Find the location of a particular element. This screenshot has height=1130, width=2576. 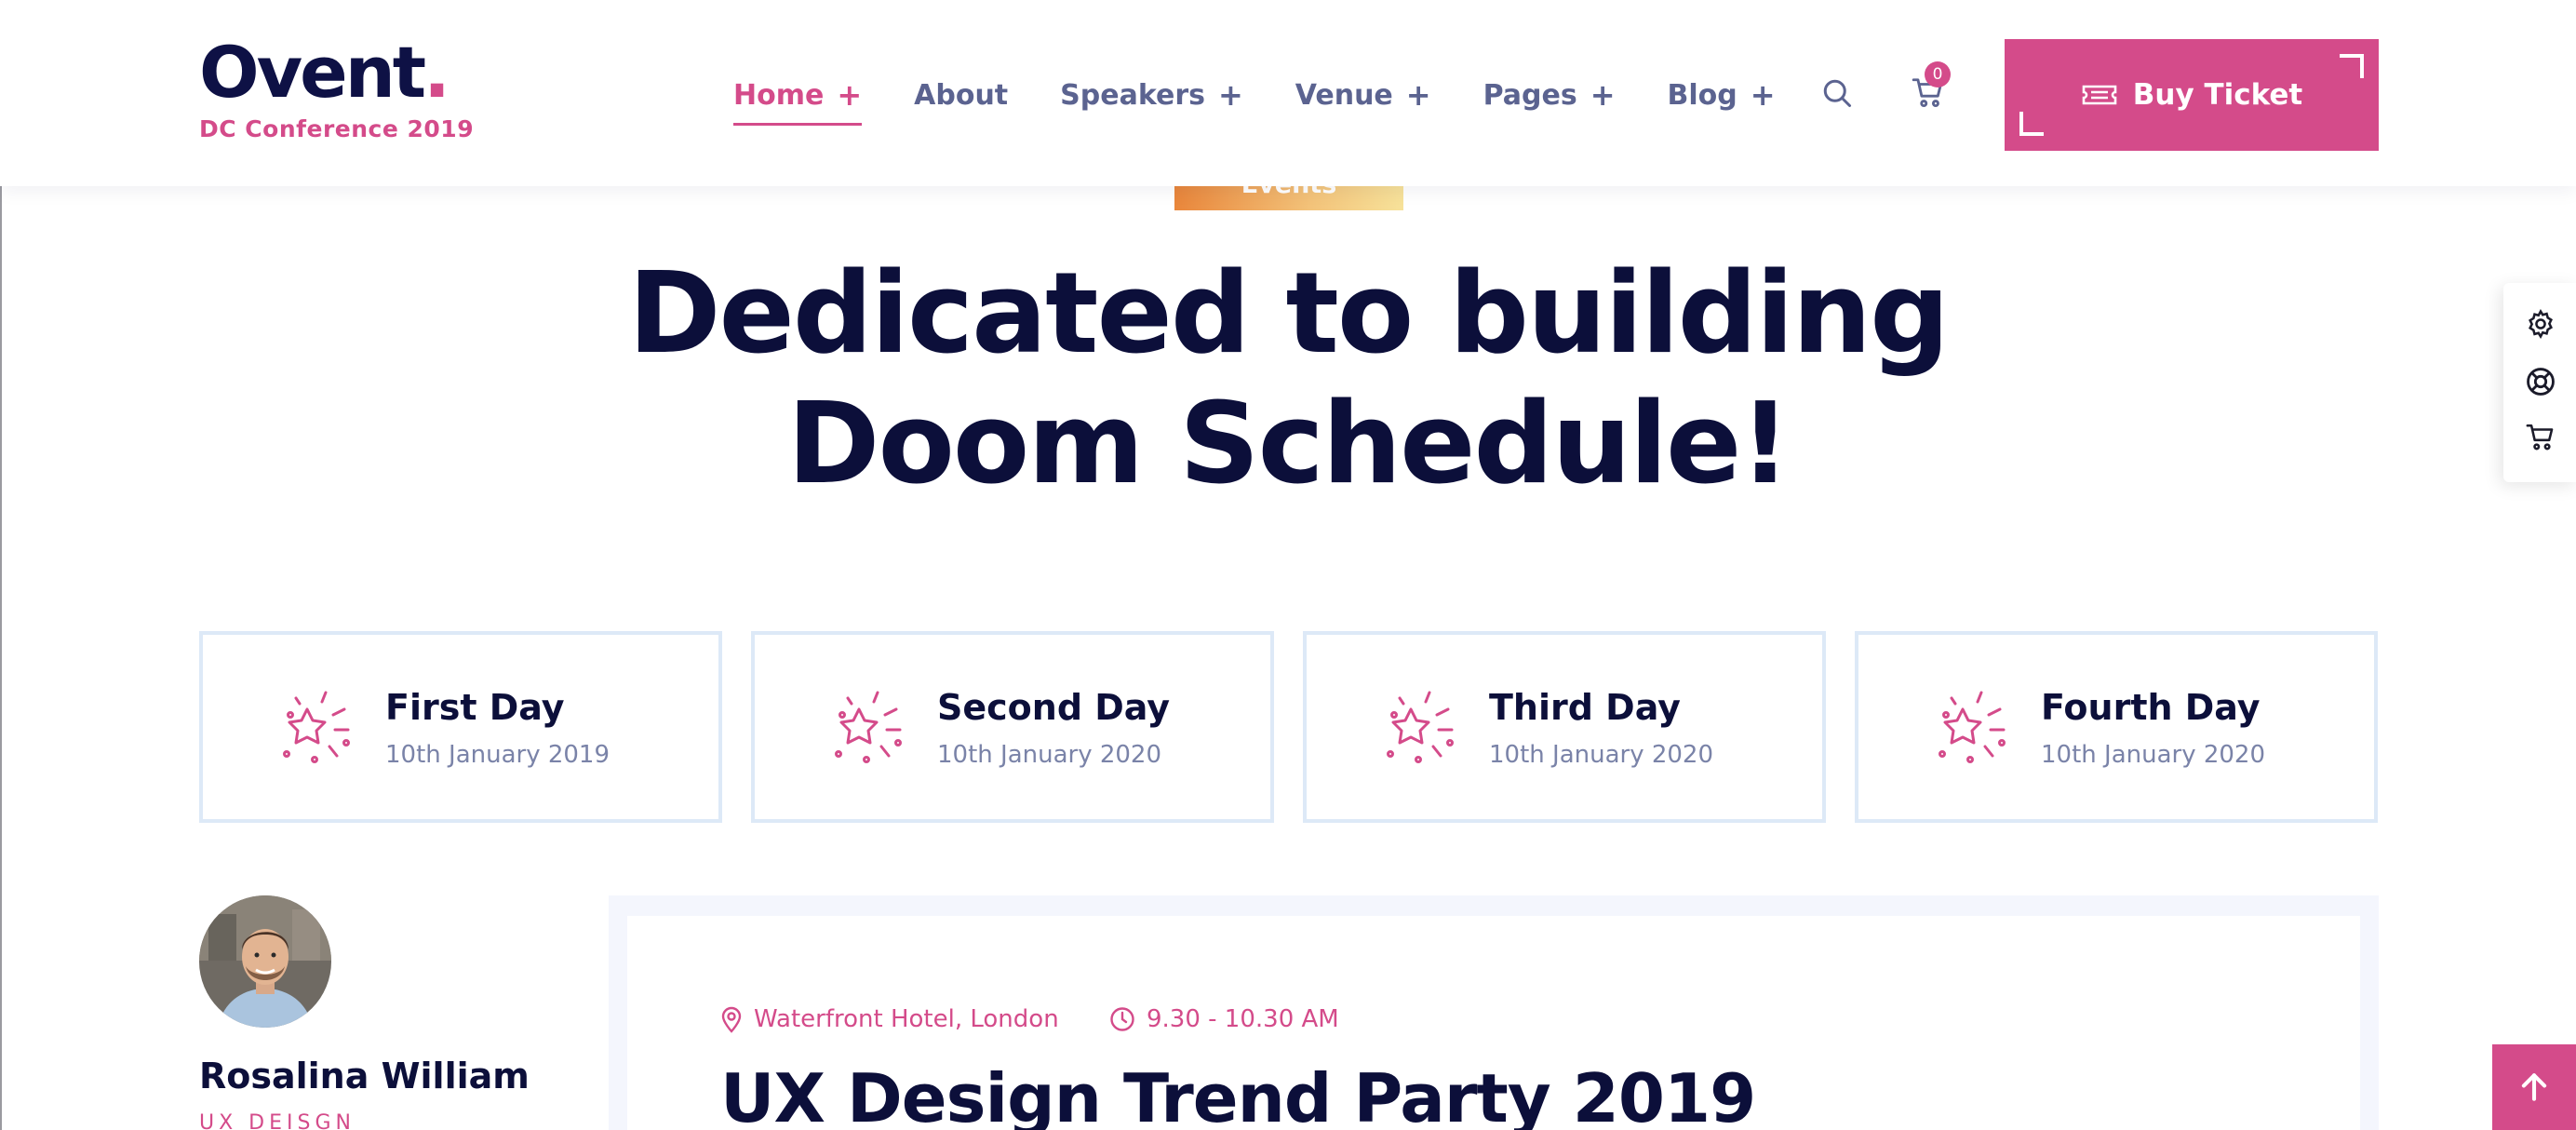

day-tab-title: Second Day is located at coordinates (1054, 707).